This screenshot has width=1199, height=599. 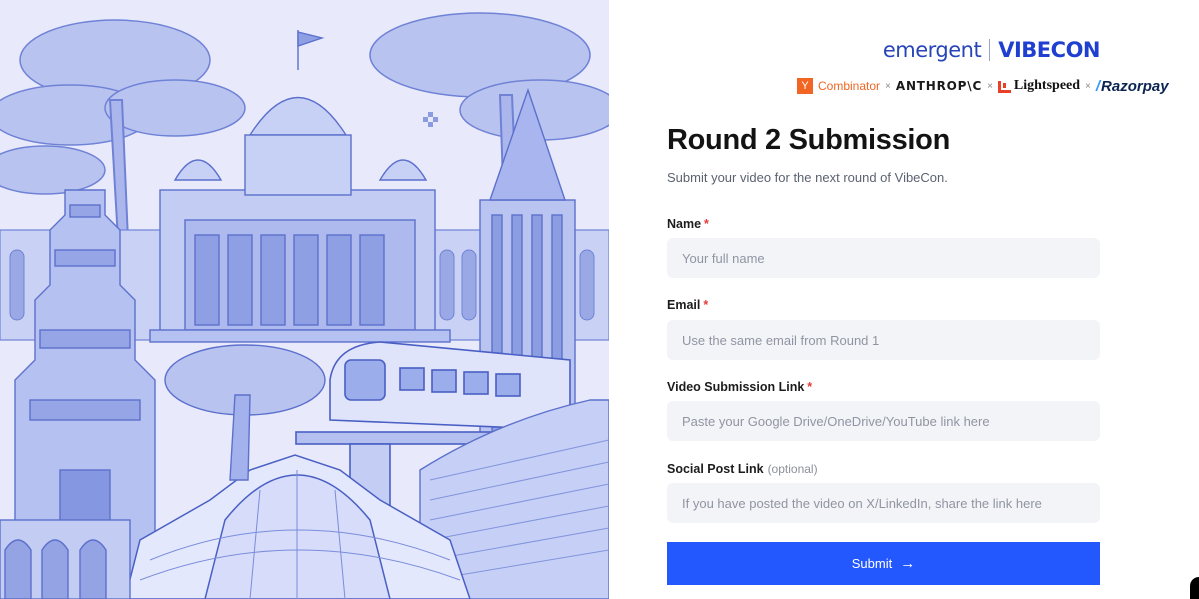 What do you see at coordinates (932, 50) in the screenshot?
I see `emergent-logo: emergent` at bounding box center [932, 50].